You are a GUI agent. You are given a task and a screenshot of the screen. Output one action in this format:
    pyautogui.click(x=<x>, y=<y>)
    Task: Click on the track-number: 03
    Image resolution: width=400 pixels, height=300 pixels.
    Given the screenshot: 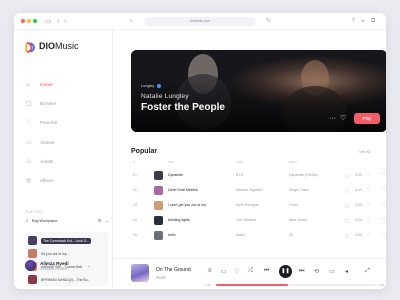 What is the action you would take?
    pyautogui.click(x=135, y=205)
    